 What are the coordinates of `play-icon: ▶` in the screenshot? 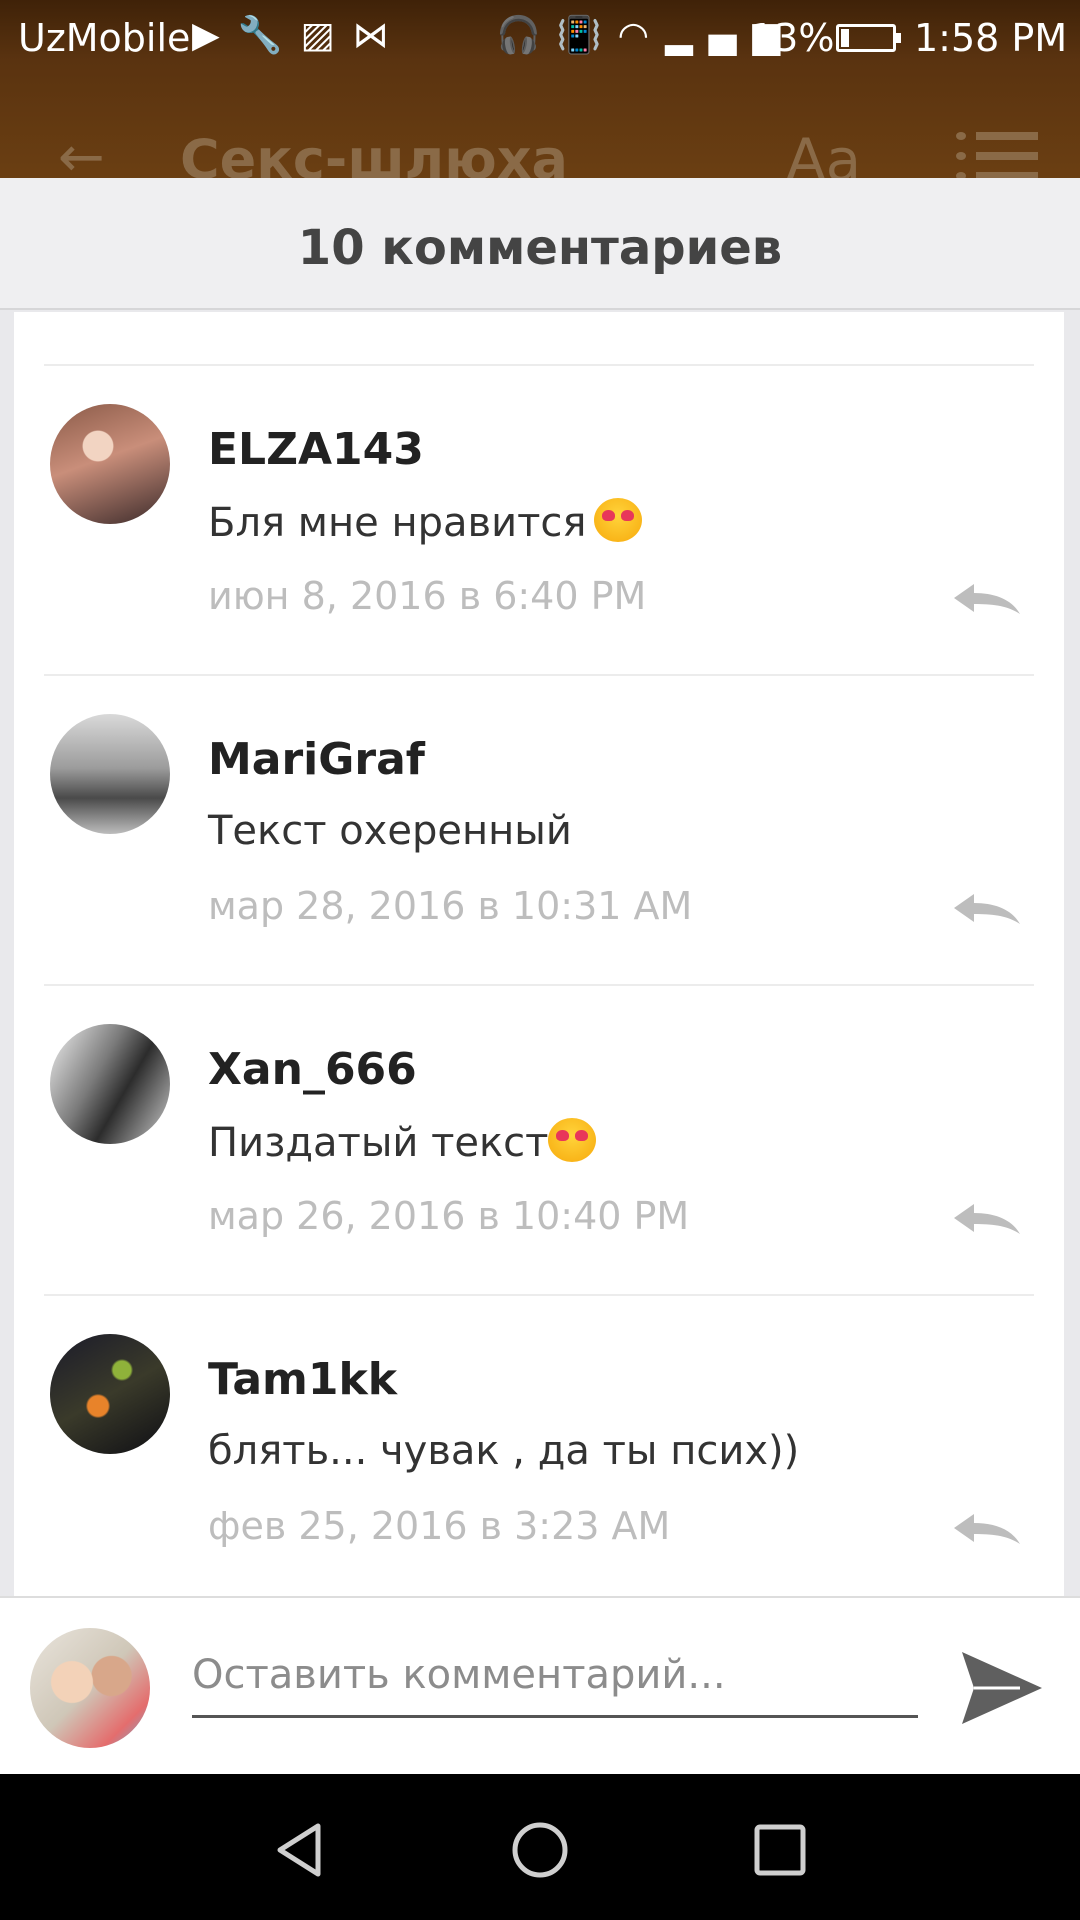 It's located at (215, 35).